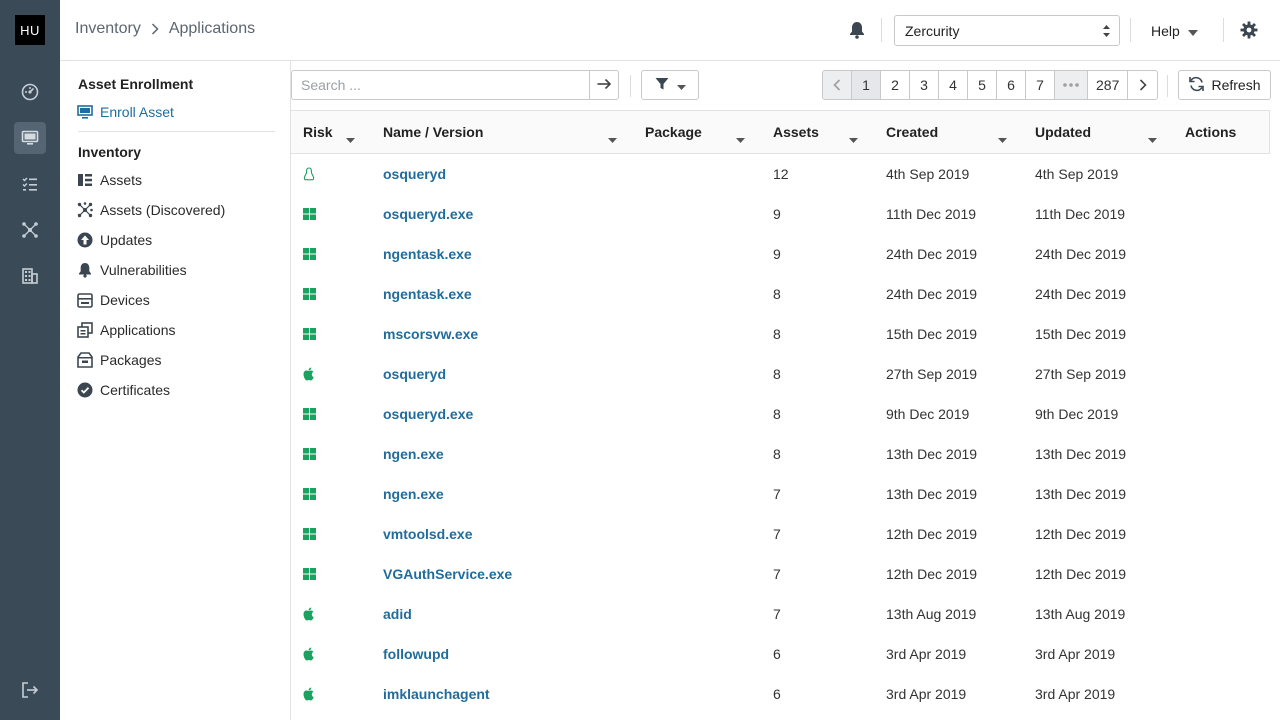  Describe the element at coordinates (441, 85) in the screenshot. I see `search-input` at that location.